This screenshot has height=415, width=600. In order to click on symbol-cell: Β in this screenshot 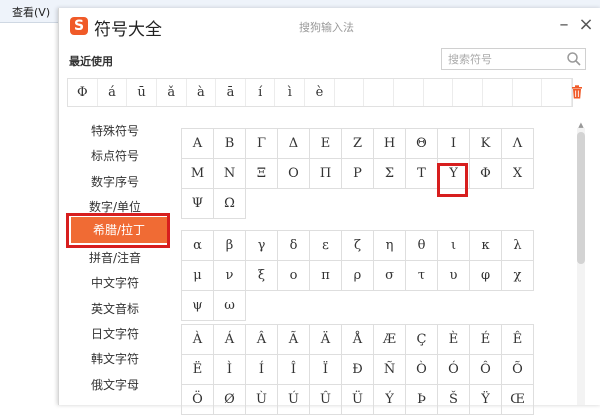, I will do `click(230, 144)`.